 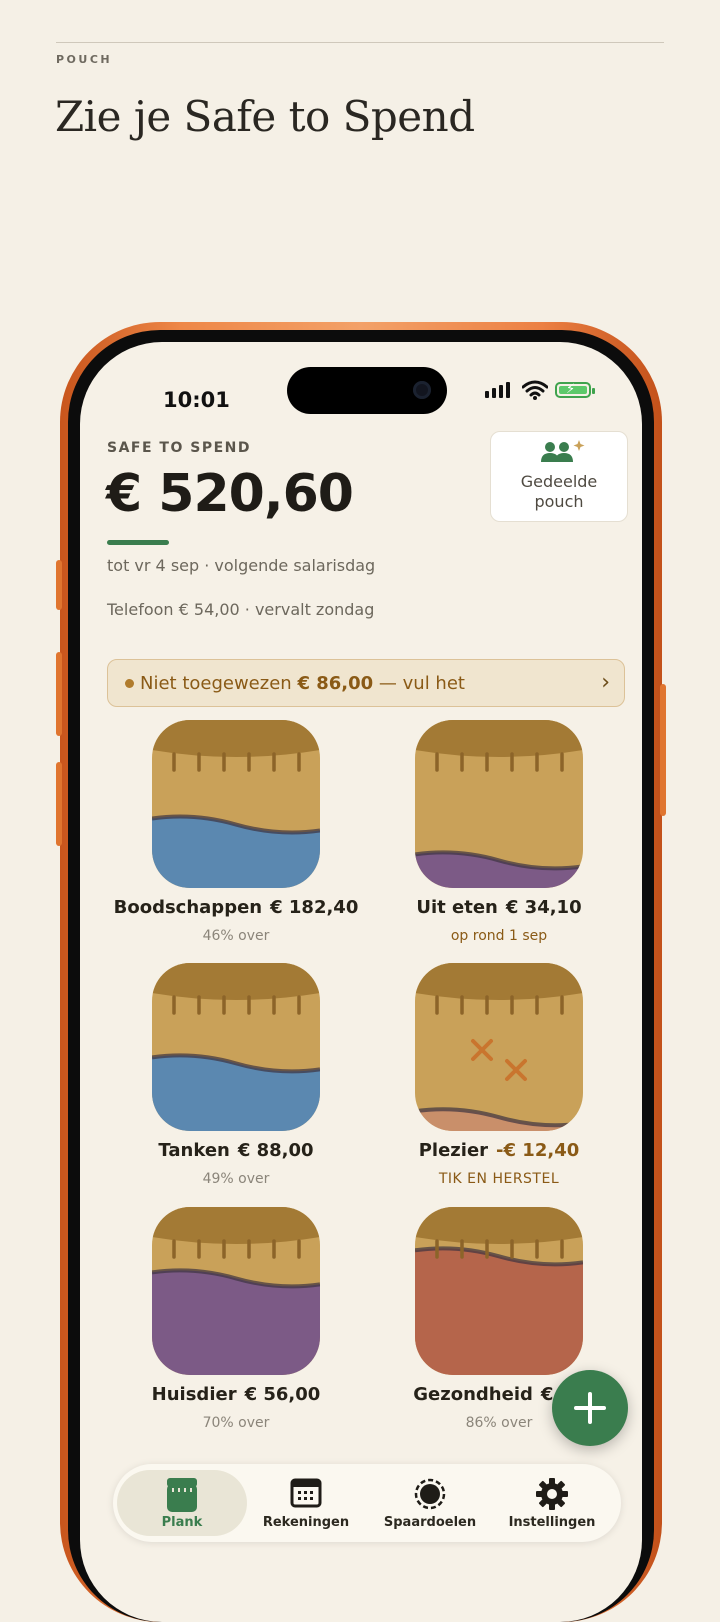 I want to click on side-button, so click(x=663, y=750).